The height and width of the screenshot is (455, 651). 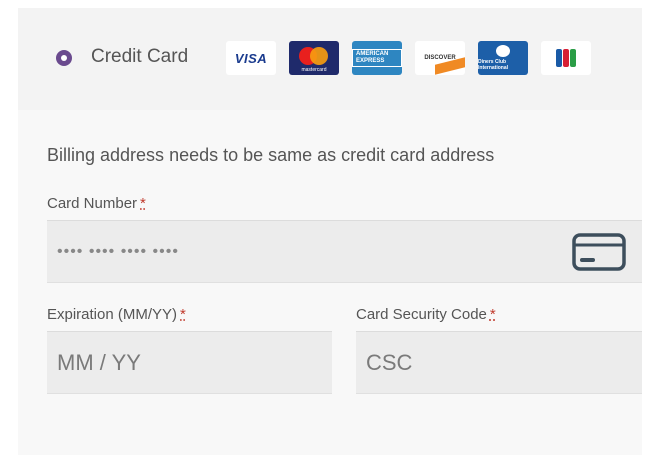 I want to click on payment-method-label: Credit Card, so click(x=140, y=56).